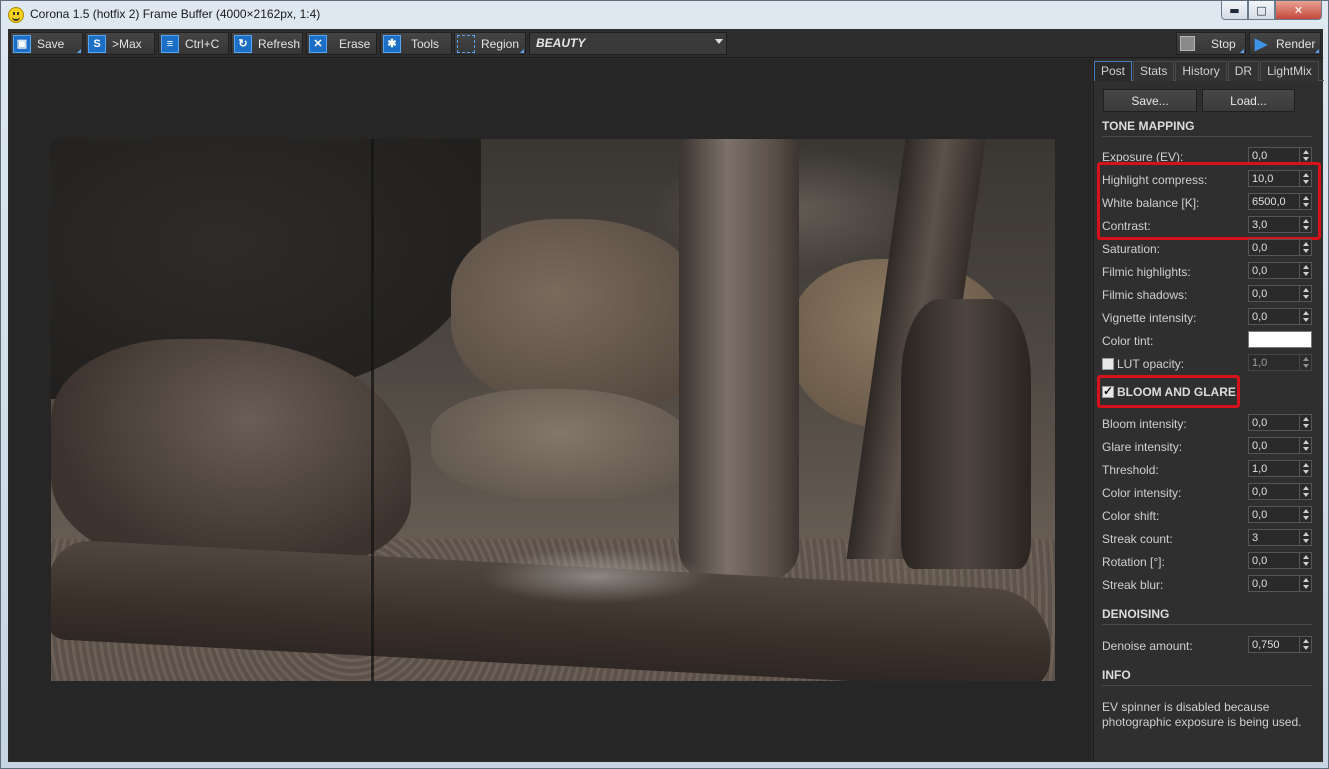  What do you see at coordinates (1201, 71) in the screenshot?
I see `tab-history: History` at bounding box center [1201, 71].